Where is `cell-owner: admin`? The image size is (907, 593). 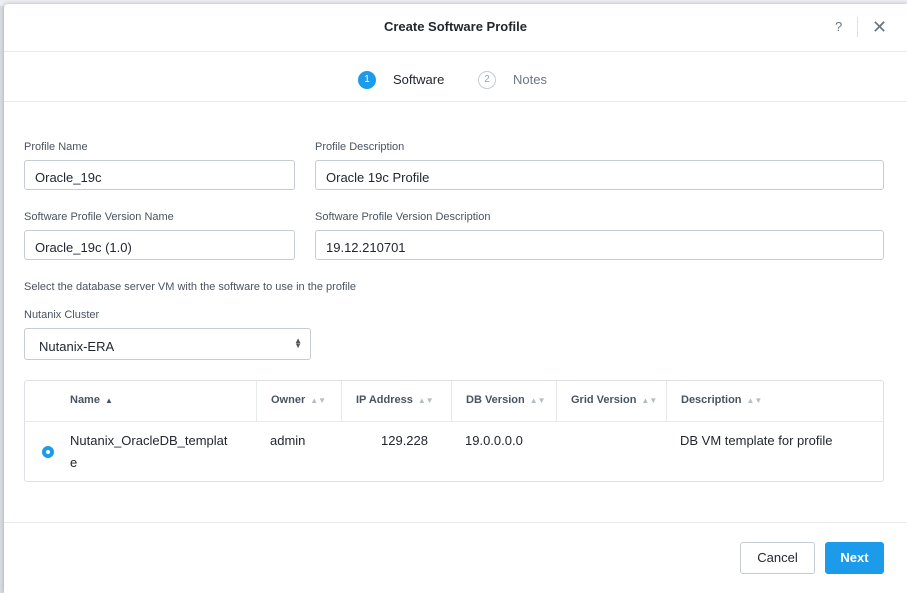 cell-owner: admin is located at coordinates (288, 440).